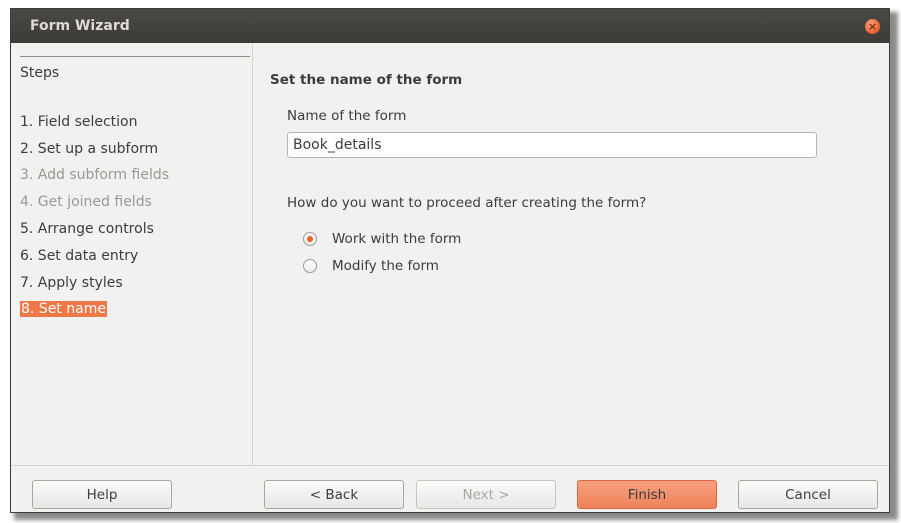 This screenshot has width=901, height=523. I want to click on title-bar: Form Wizard ×, so click(450, 26).